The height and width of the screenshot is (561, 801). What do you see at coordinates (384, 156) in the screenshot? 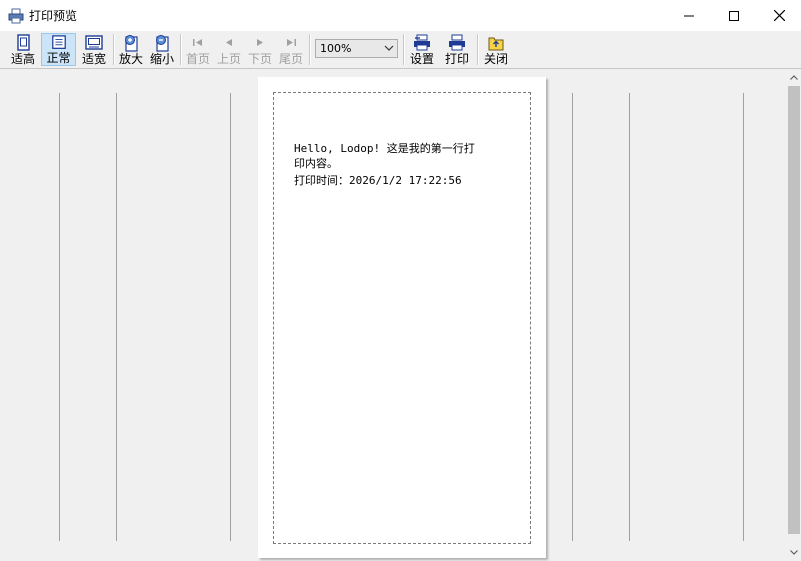
I see `print-content-line: Hello, Lodop! 这是我的第一行打印内容。` at bounding box center [384, 156].